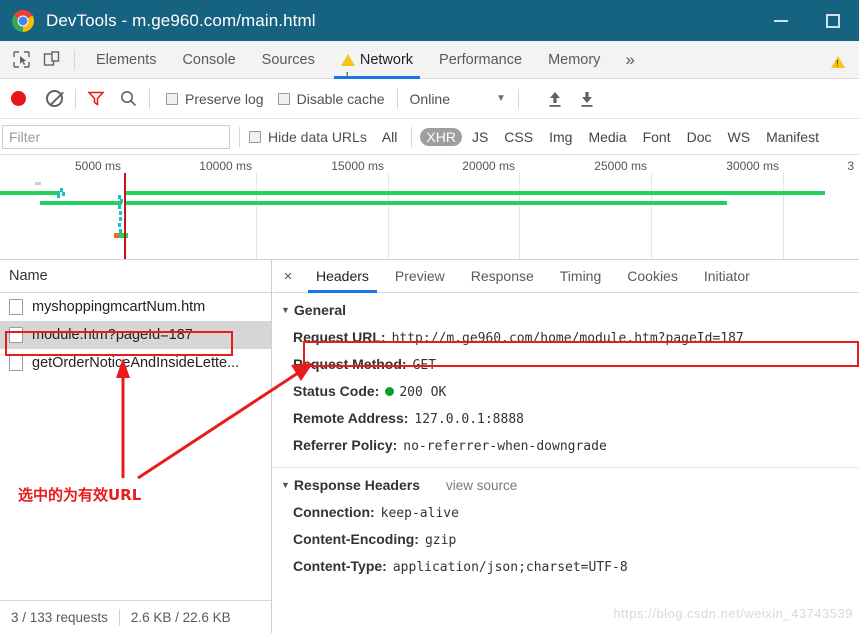 Image resolution: width=859 pixels, height=633 pixels. What do you see at coordinates (135, 616) in the screenshot?
I see `network-statusbar: 3 / 133 requests 2.6 KB / 22.6 KB` at bounding box center [135, 616].